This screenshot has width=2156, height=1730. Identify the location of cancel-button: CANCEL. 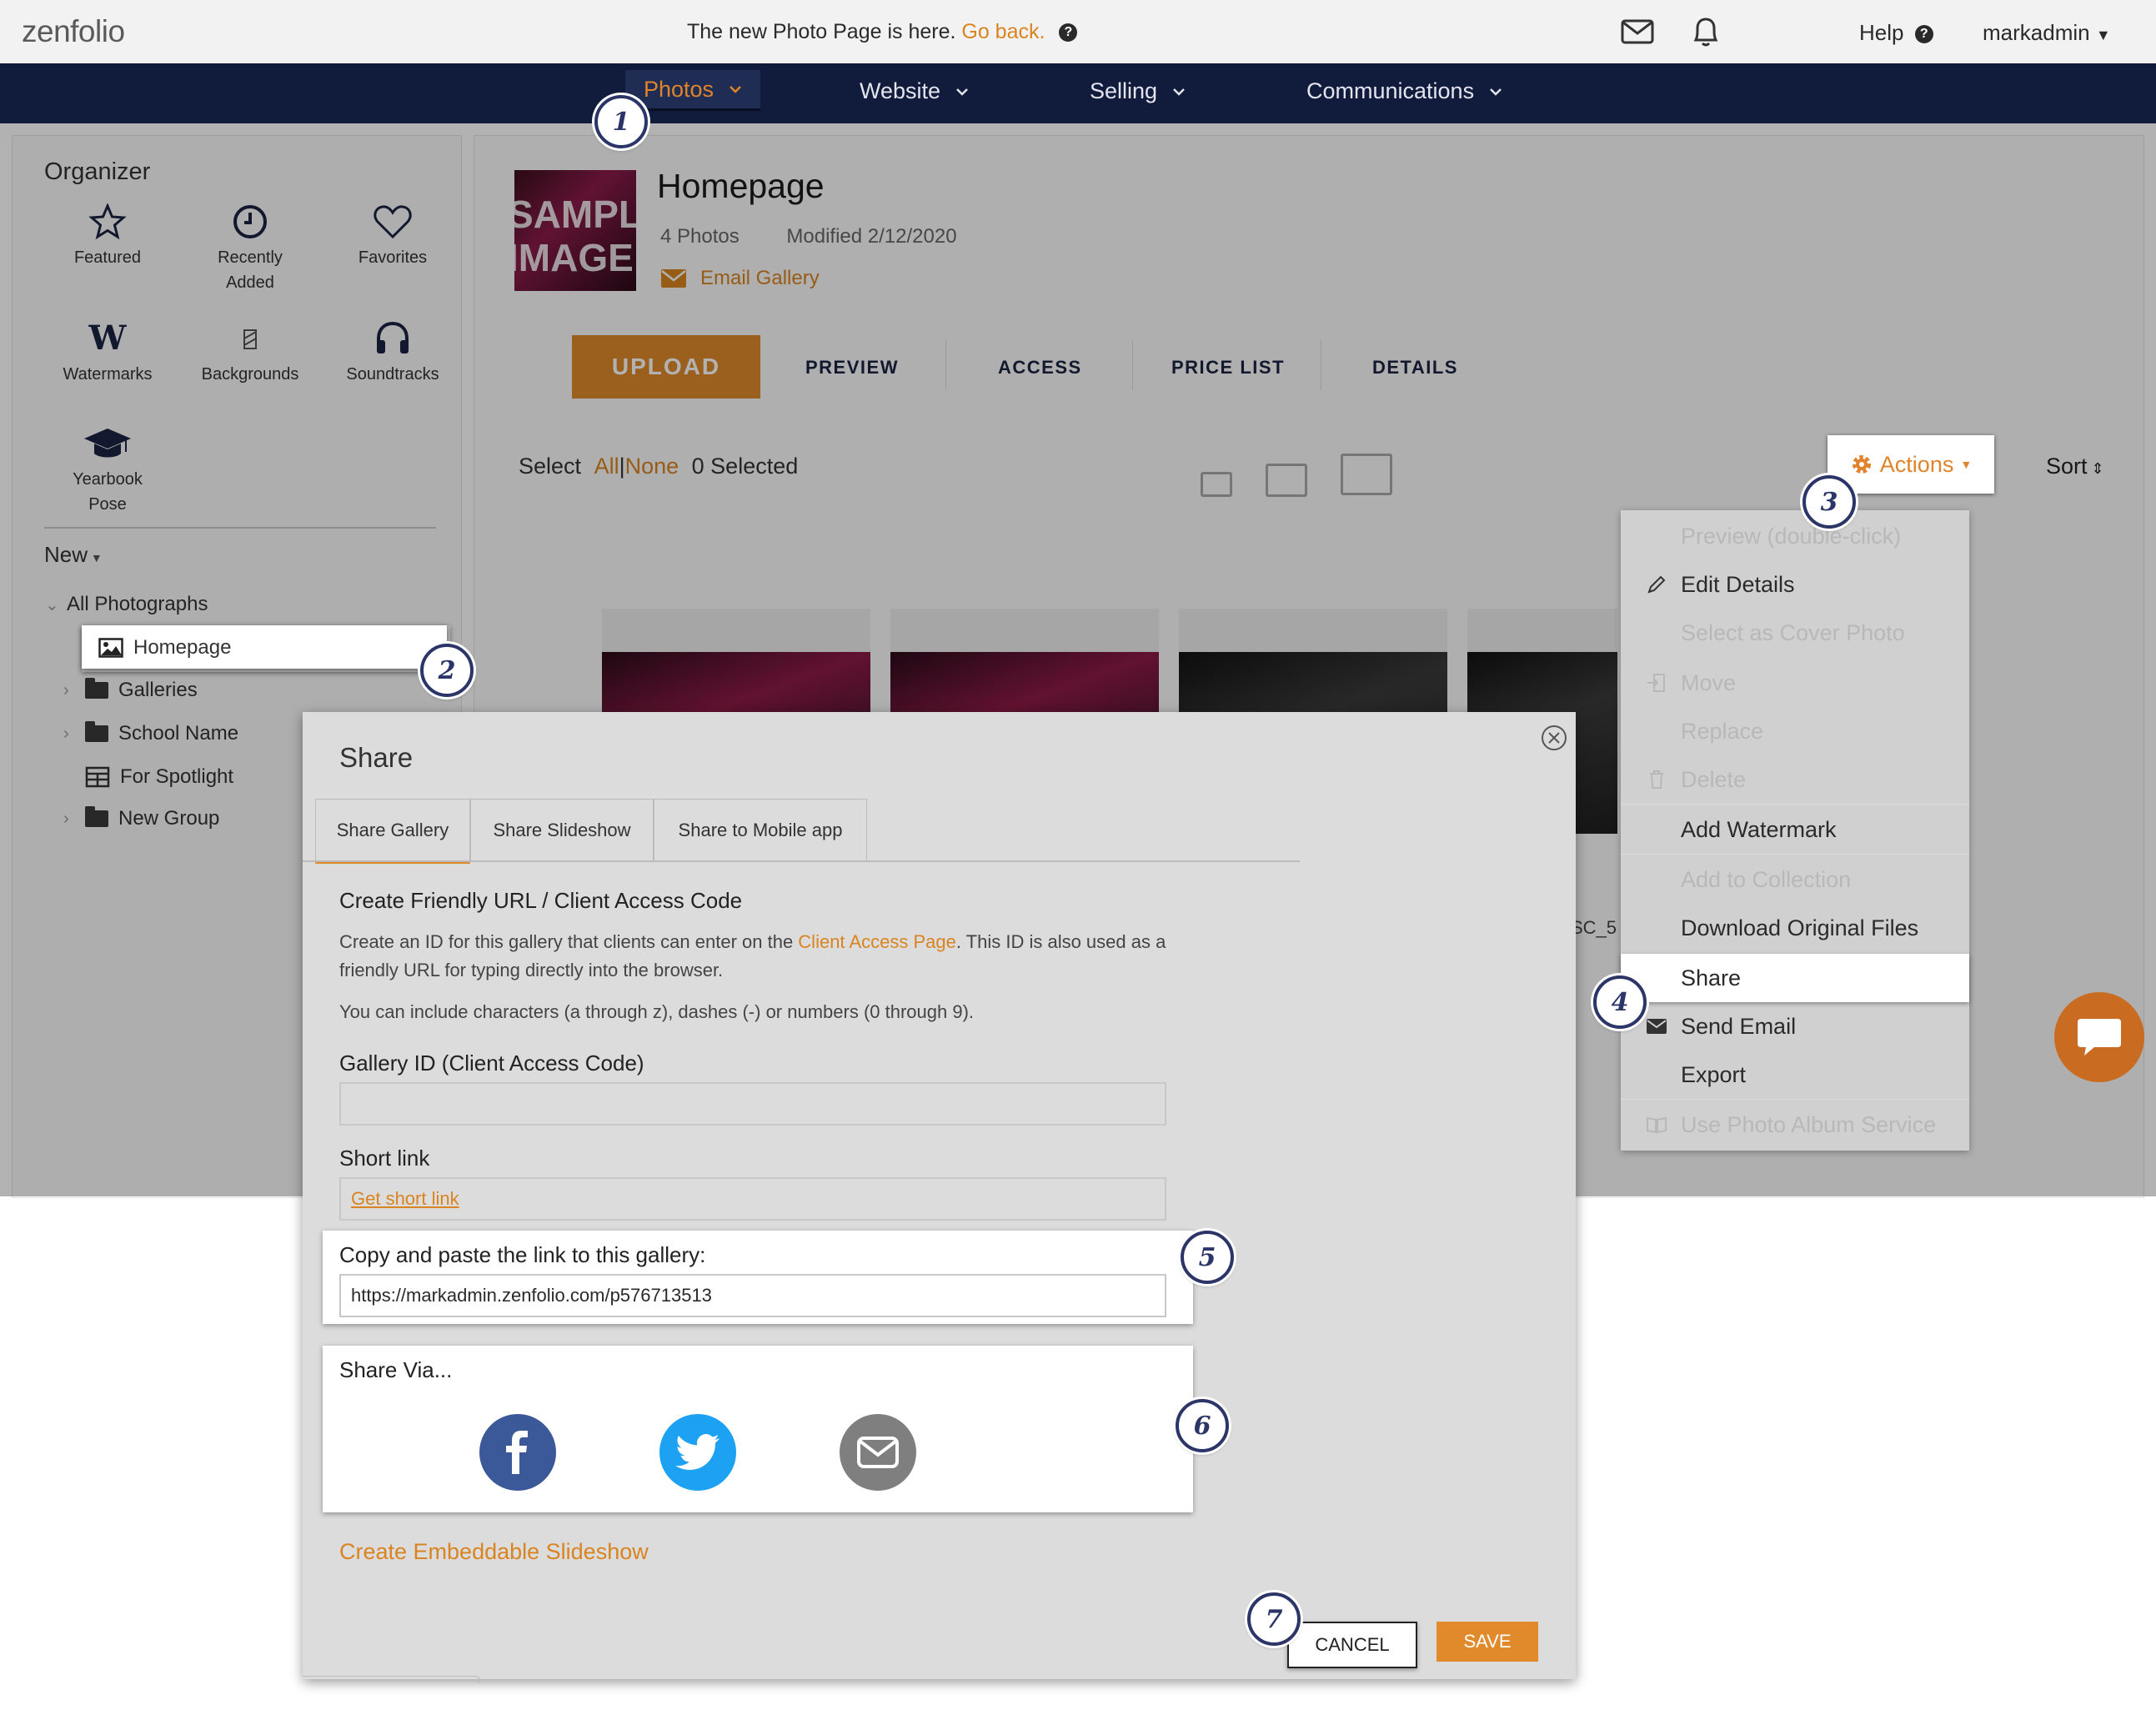
(1352, 1645).